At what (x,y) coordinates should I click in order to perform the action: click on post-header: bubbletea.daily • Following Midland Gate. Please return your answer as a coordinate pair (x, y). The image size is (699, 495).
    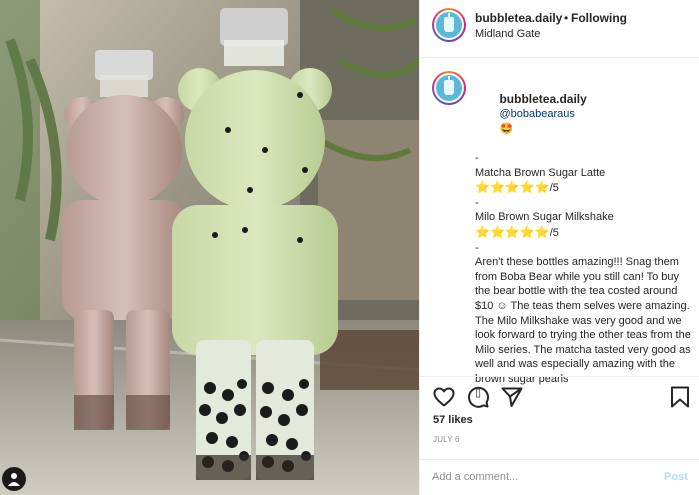
    Looking at the image, I should click on (559, 29).